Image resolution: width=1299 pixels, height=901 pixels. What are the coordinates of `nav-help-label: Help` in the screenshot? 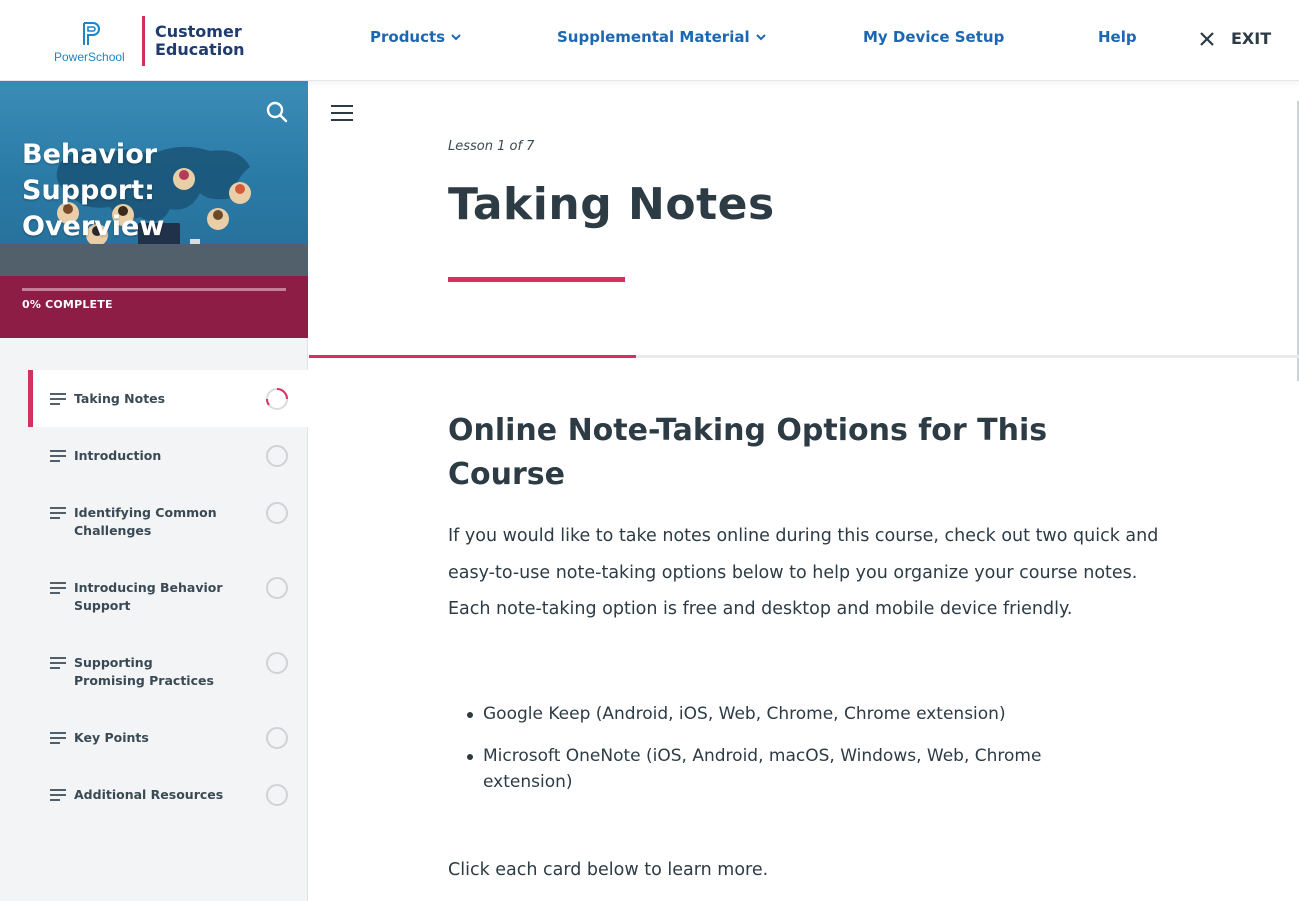 It's located at (1117, 37).